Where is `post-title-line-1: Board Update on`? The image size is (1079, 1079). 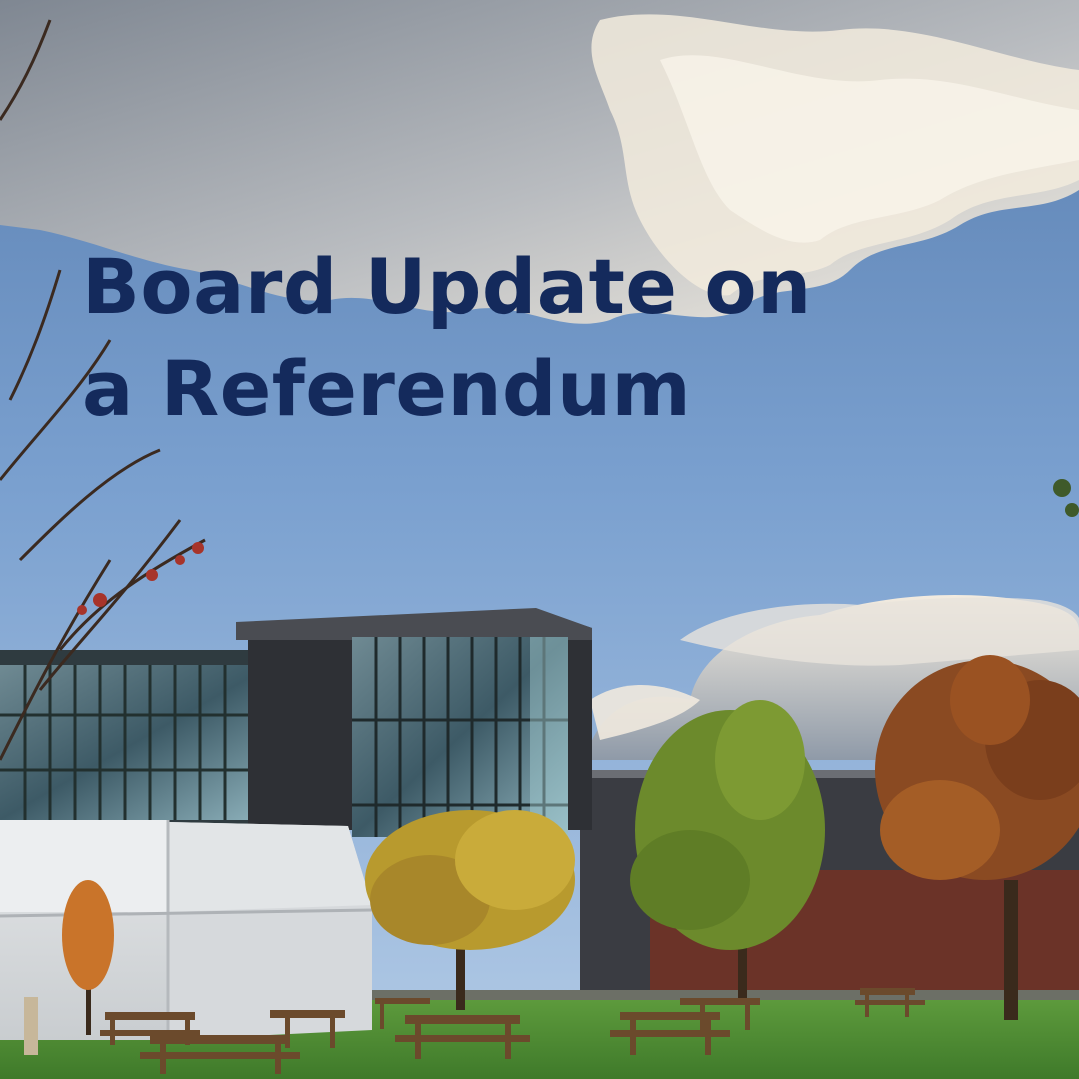 post-title-line-1: Board Update on is located at coordinates (447, 286).